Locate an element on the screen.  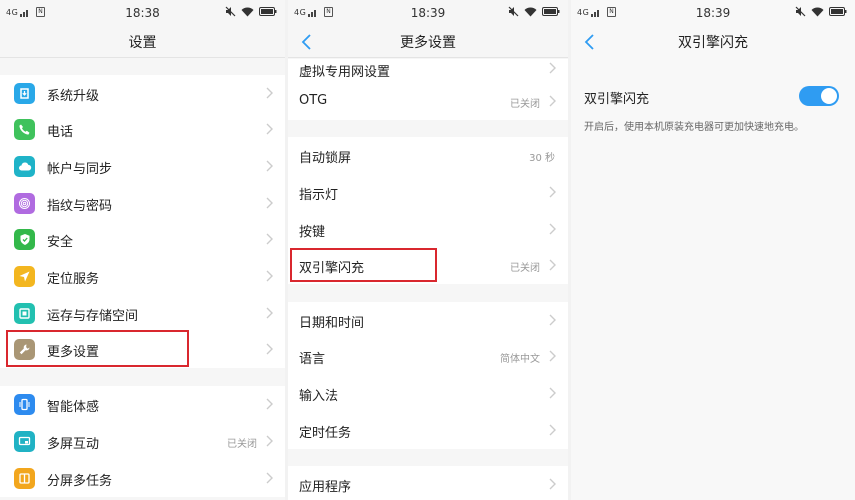
settings-item-label: 语言 is located at coordinates (312, 359).